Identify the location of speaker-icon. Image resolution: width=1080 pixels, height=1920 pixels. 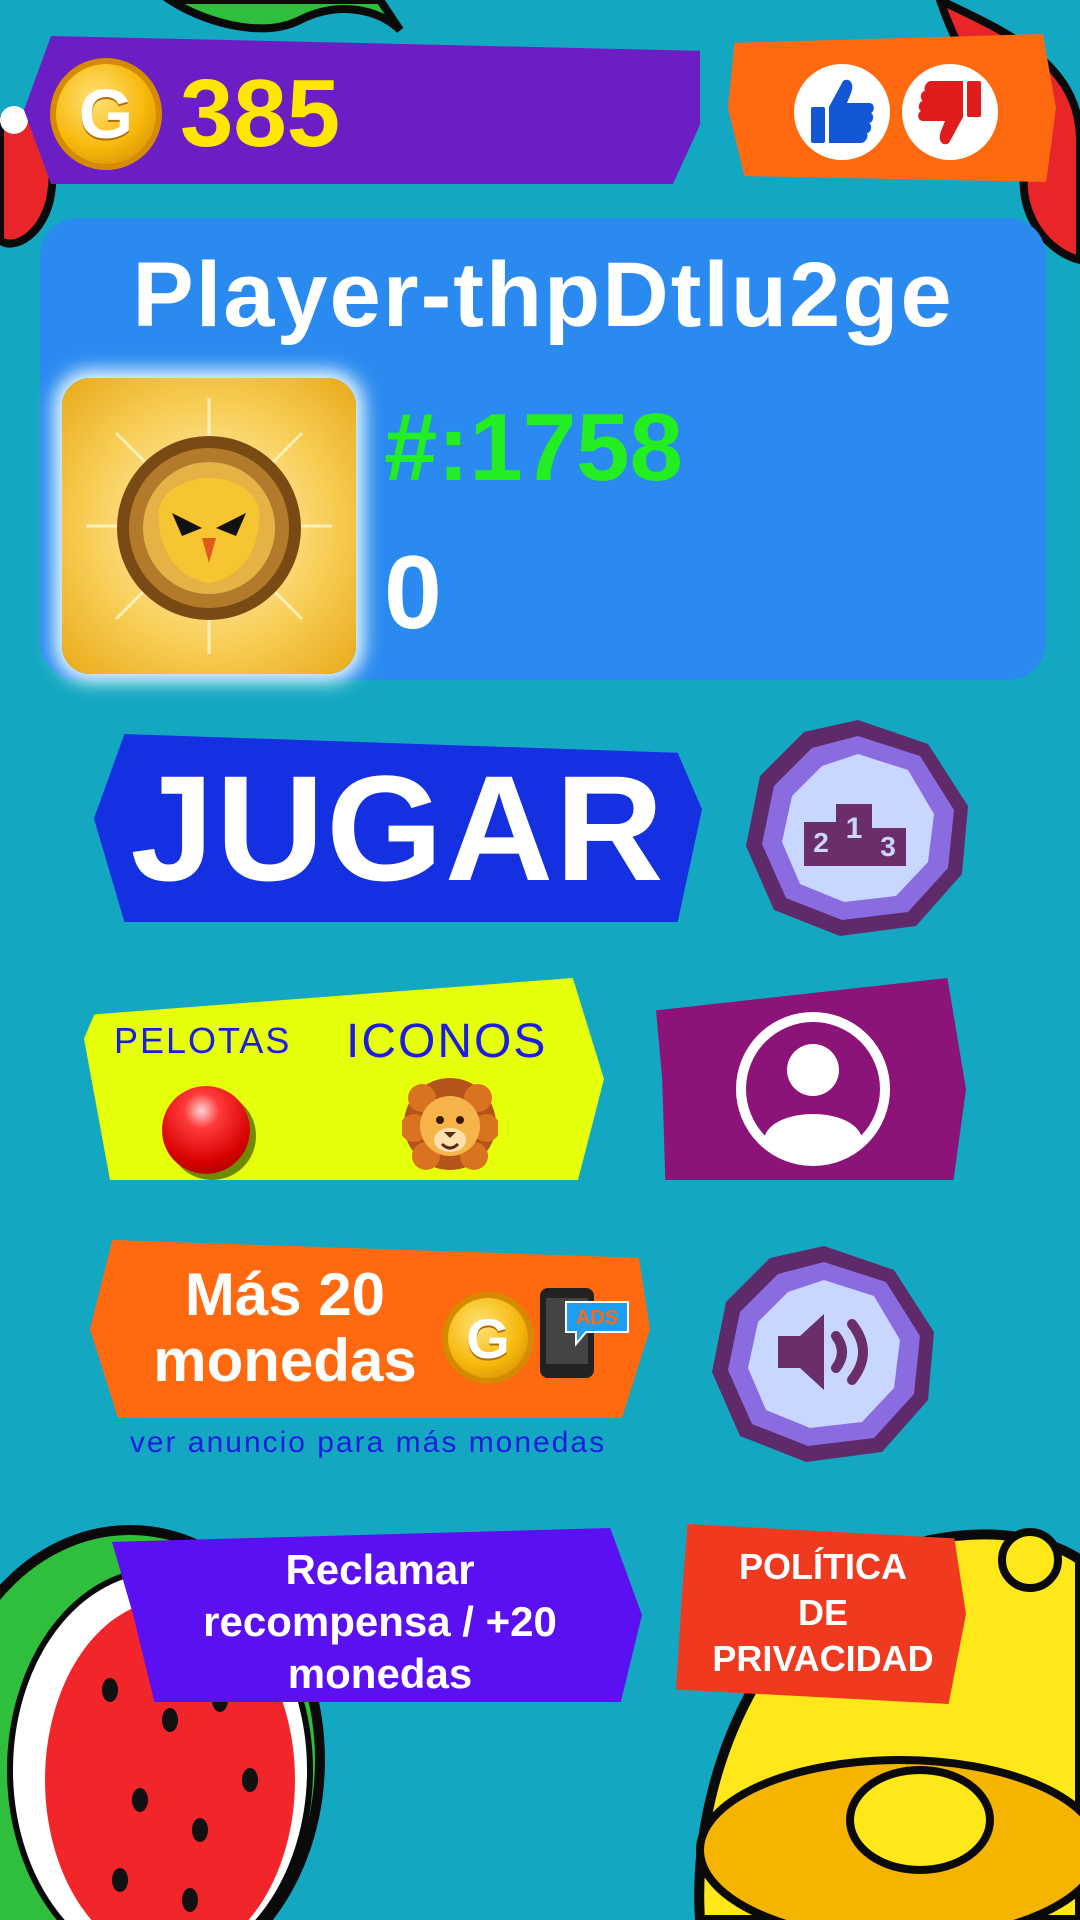
(823, 1354).